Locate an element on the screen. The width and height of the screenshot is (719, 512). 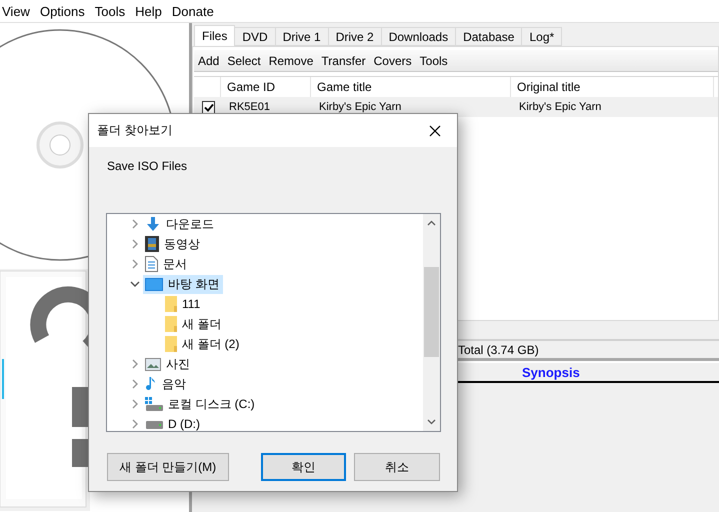
tab: Drive 1 is located at coordinates (301, 36).